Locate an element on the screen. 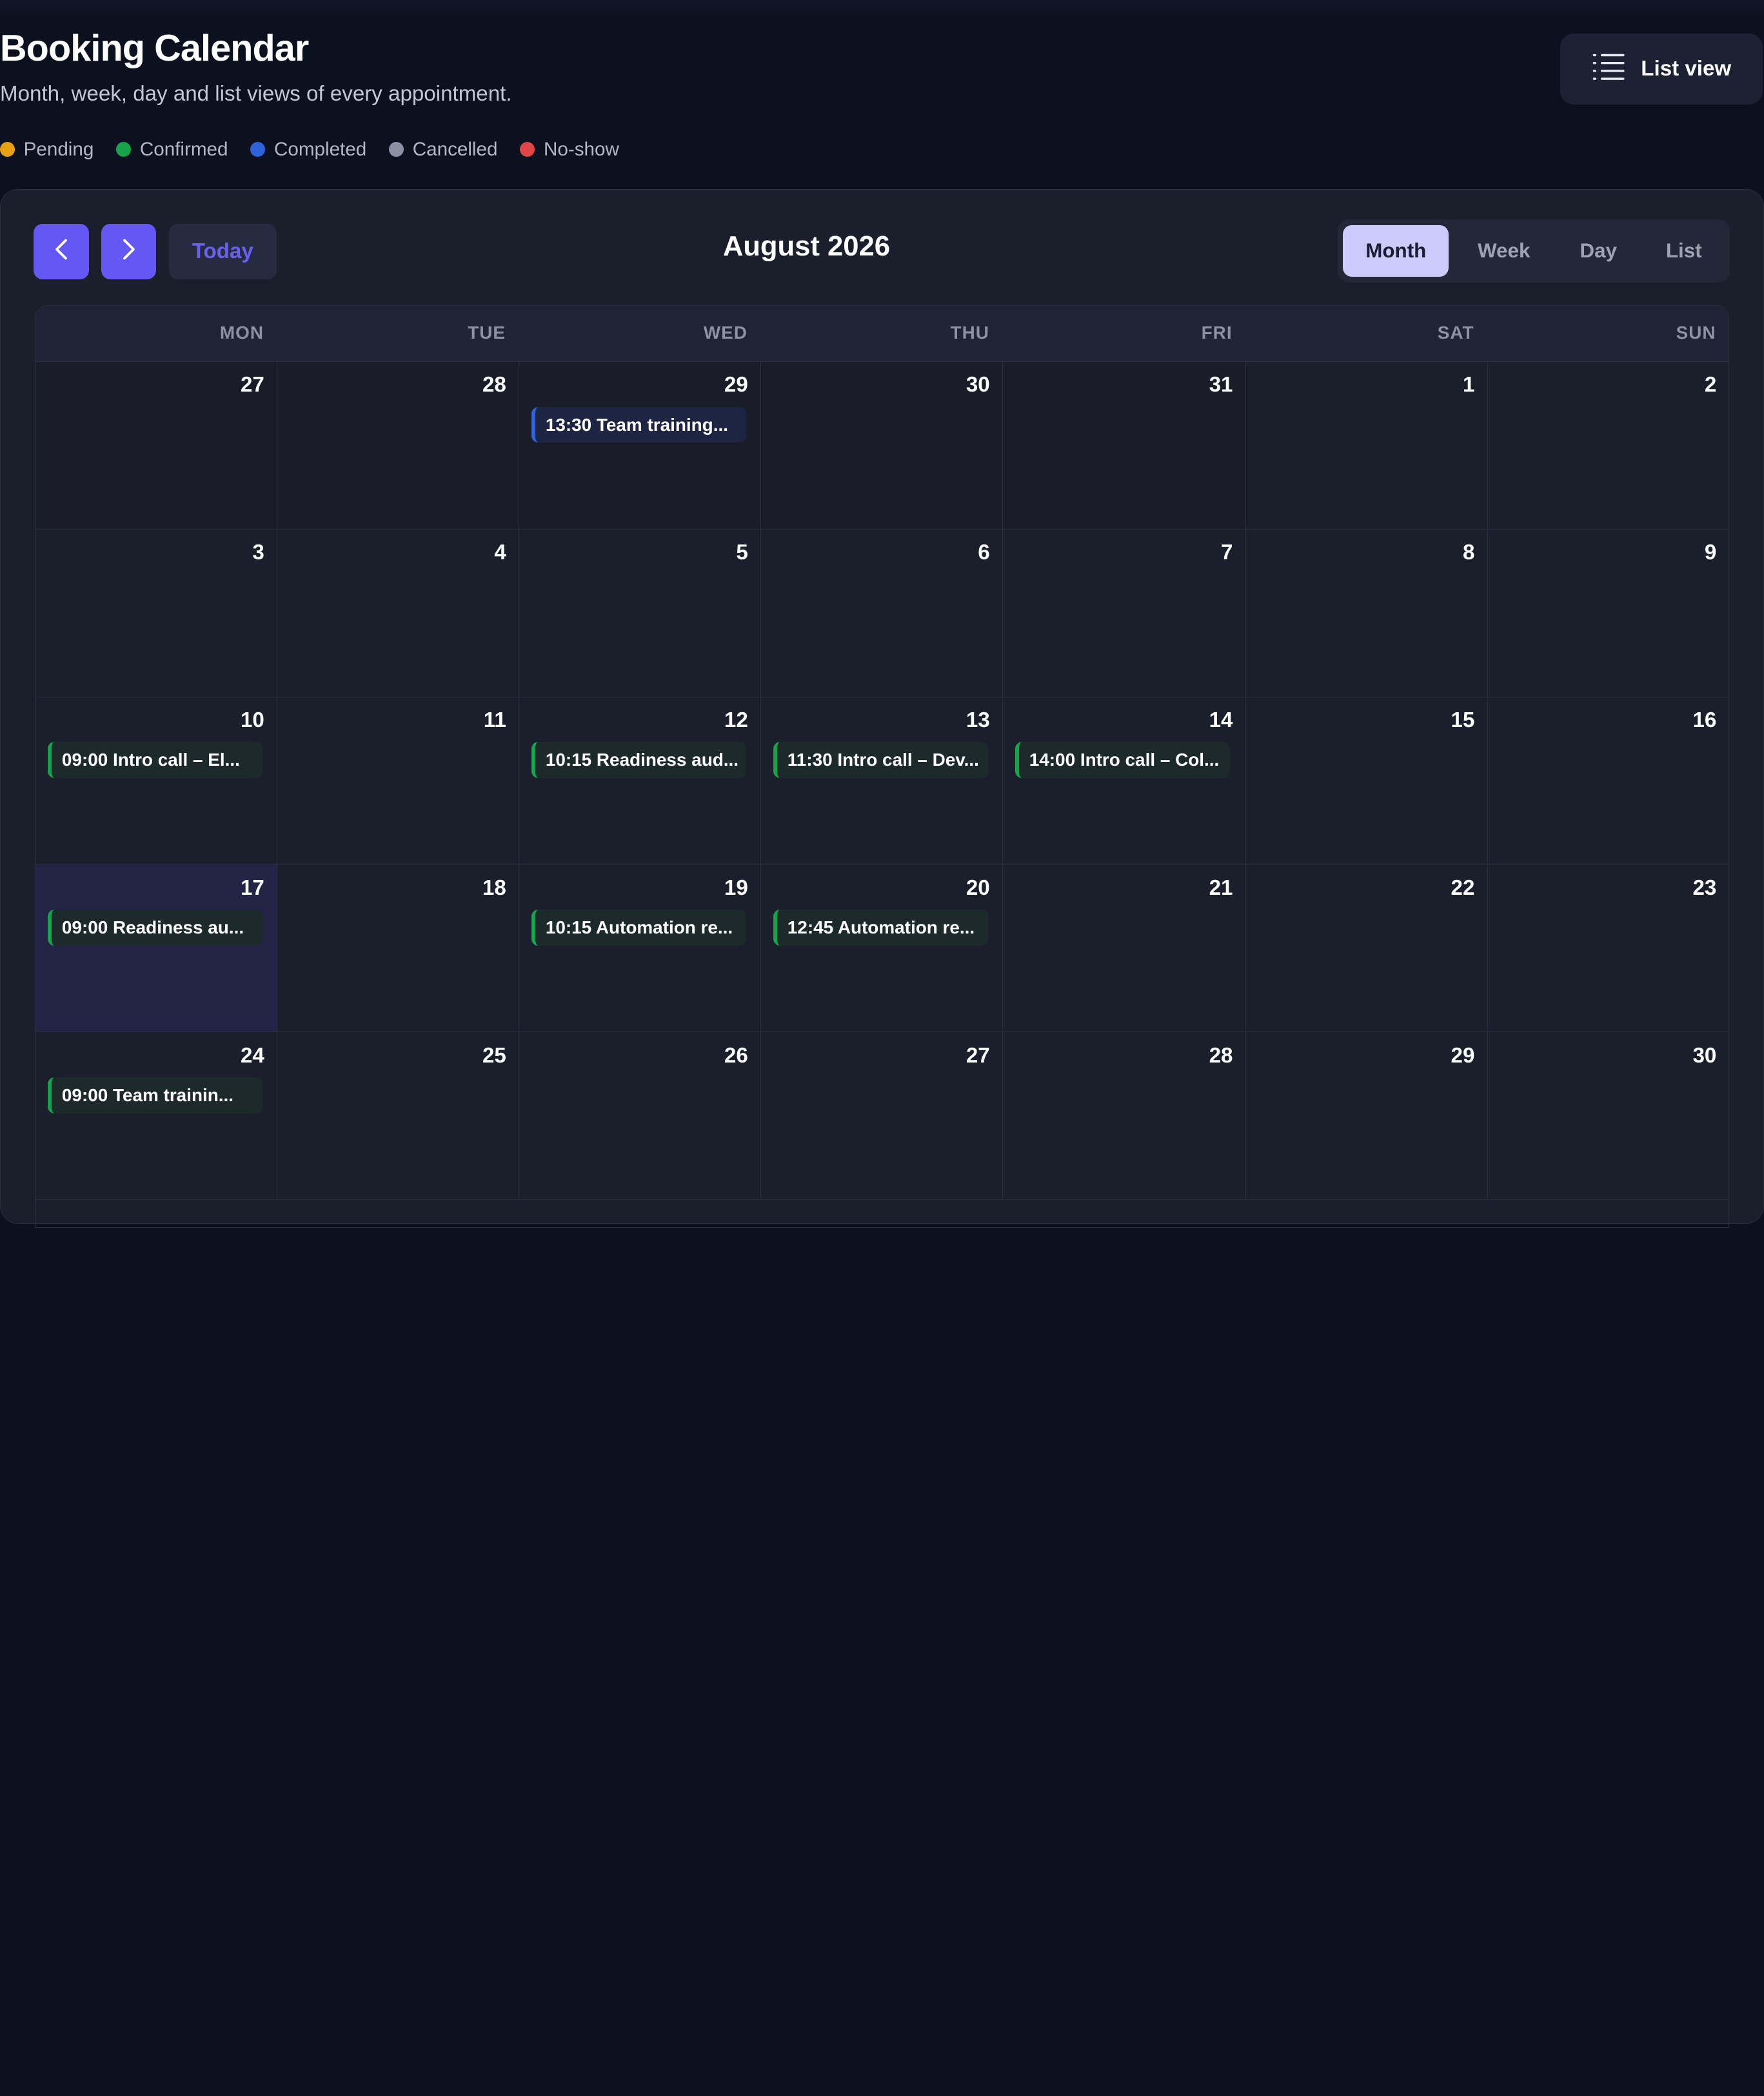 Image resolution: width=1764 pixels, height=2096 pixels. legend-label: Cancelled is located at coordinates (455, 149).